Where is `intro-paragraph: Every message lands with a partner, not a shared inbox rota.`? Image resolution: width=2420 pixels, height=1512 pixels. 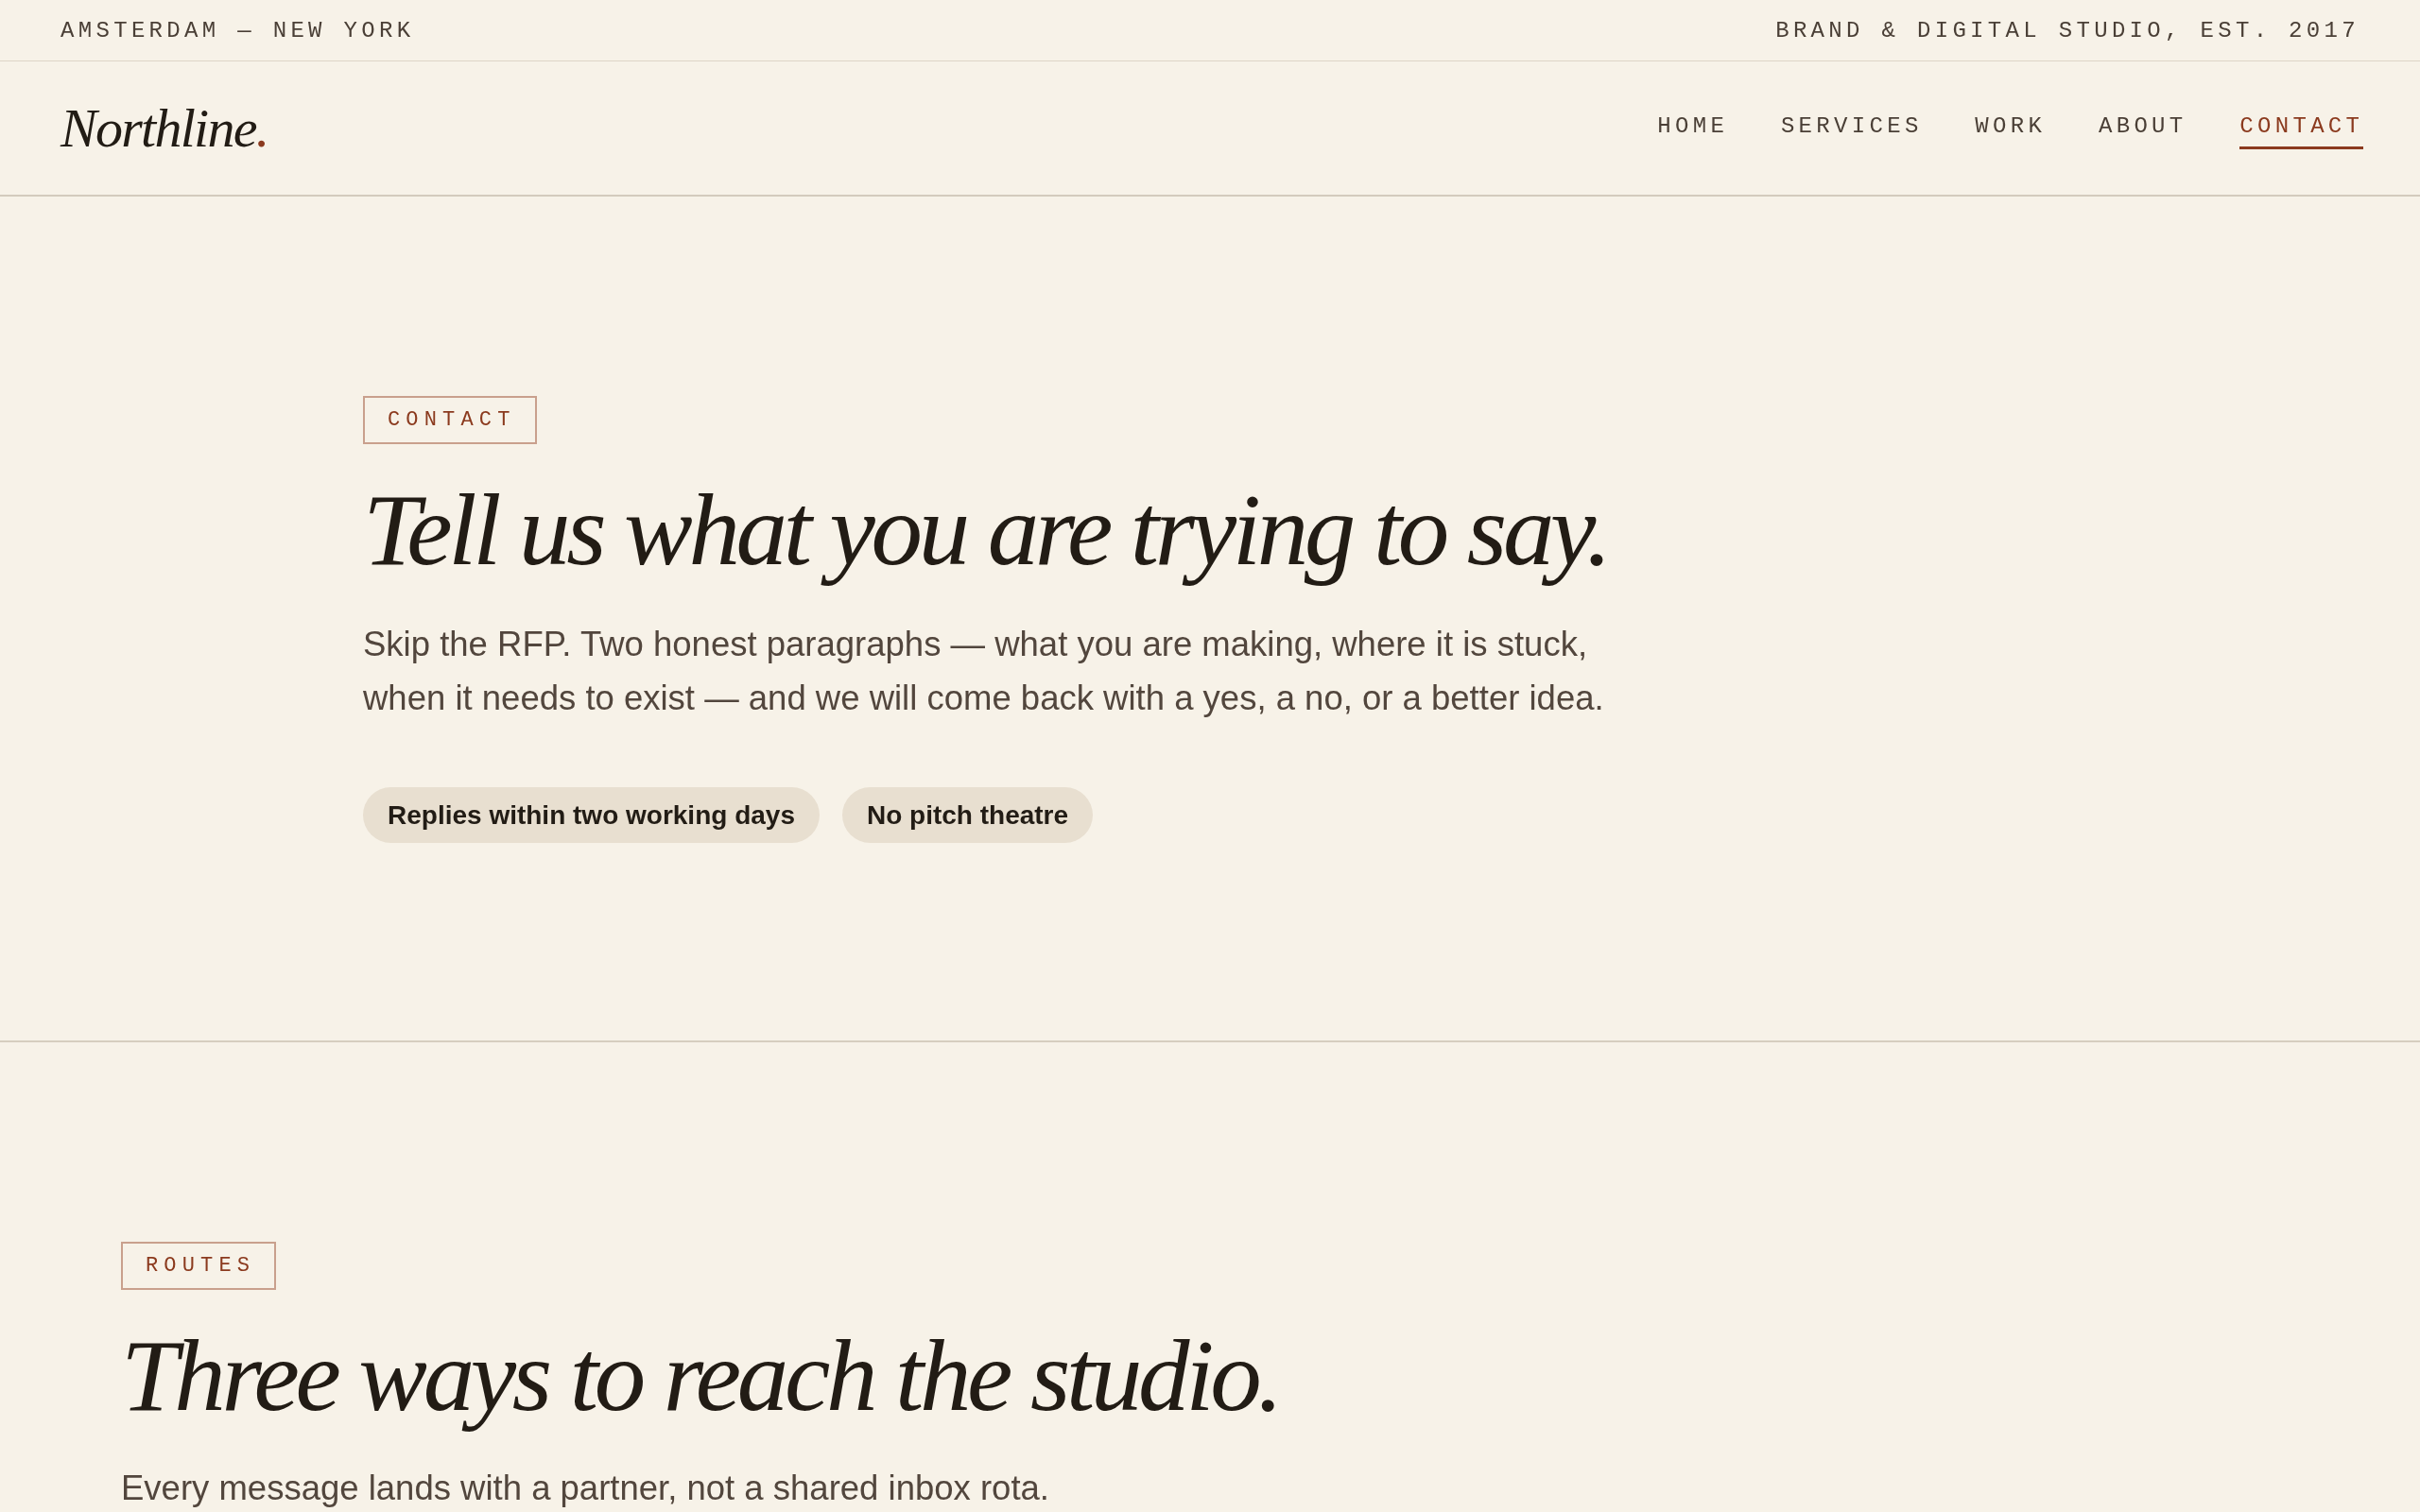
intro-paragraph: Every message lands with a partner, not a shared inbox rota. is located at coordinates (585, 1489).